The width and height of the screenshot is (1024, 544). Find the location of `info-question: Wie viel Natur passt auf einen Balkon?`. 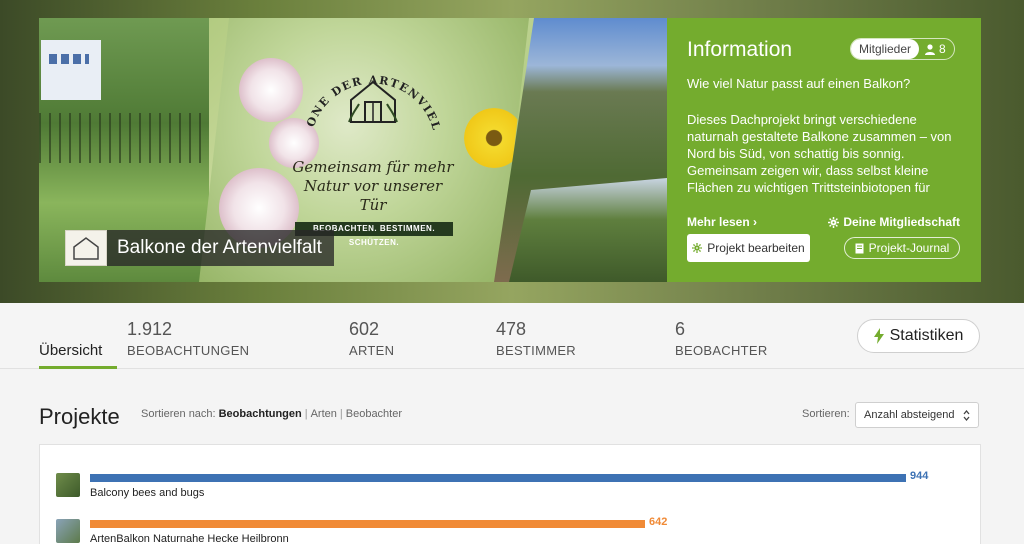

info-question: Wie viel Natur passt auf einen Balkon? is located at coordinates (799, 83).